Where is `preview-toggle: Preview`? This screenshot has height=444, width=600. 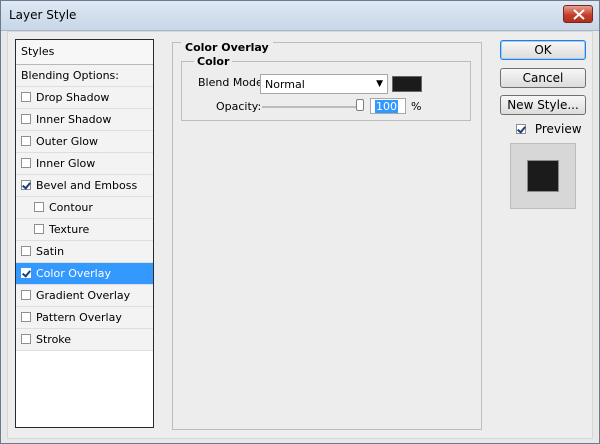 preview-toggle: Preview is located at coordinates (549, 129).